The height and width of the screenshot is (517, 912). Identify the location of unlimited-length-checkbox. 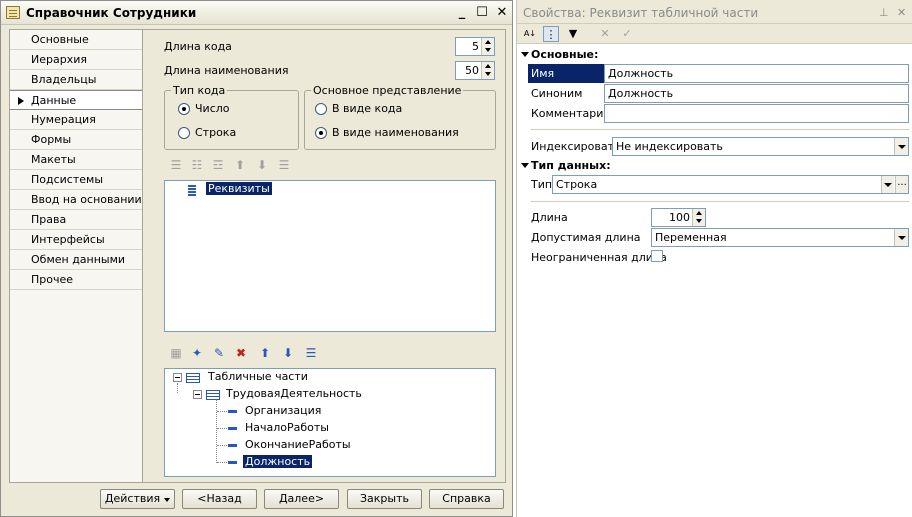
(657, 256).